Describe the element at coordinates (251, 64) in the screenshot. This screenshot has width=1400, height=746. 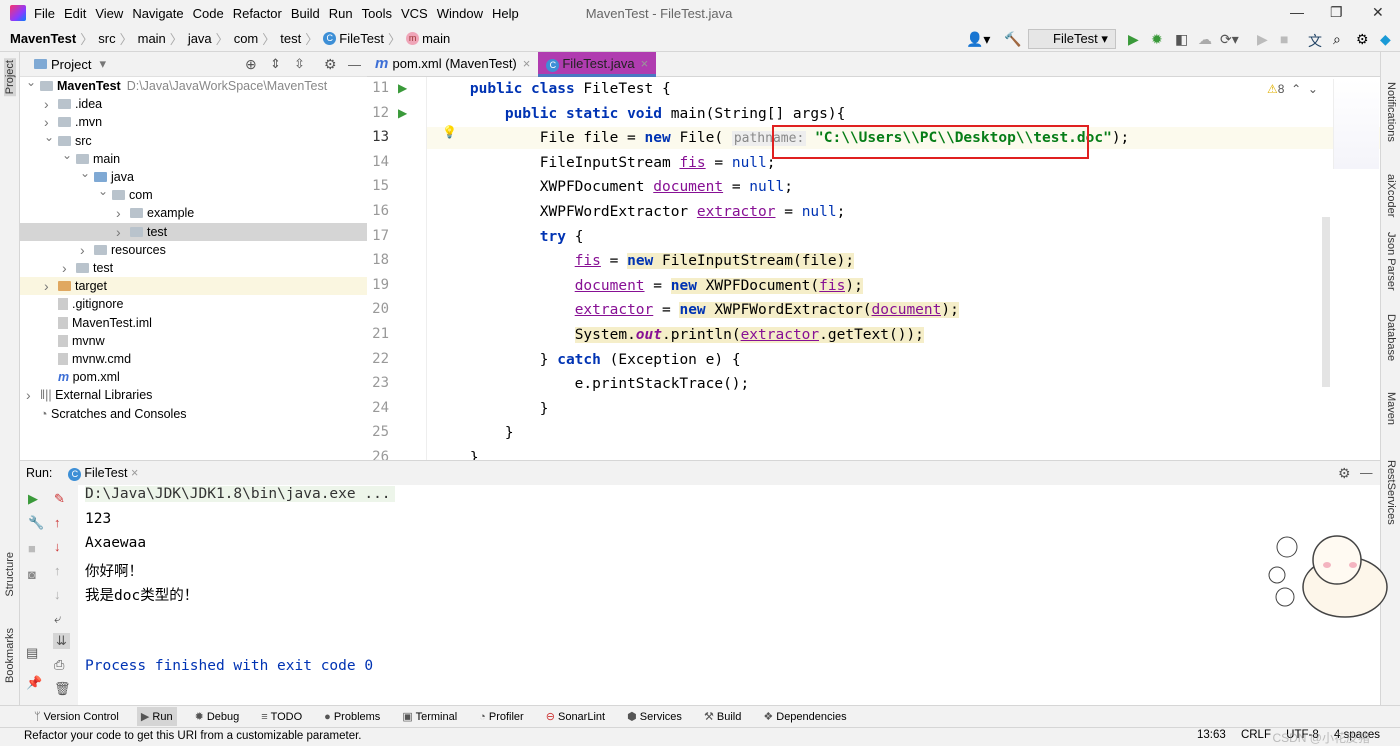
I see `locate-icon: ⊕` at that location.